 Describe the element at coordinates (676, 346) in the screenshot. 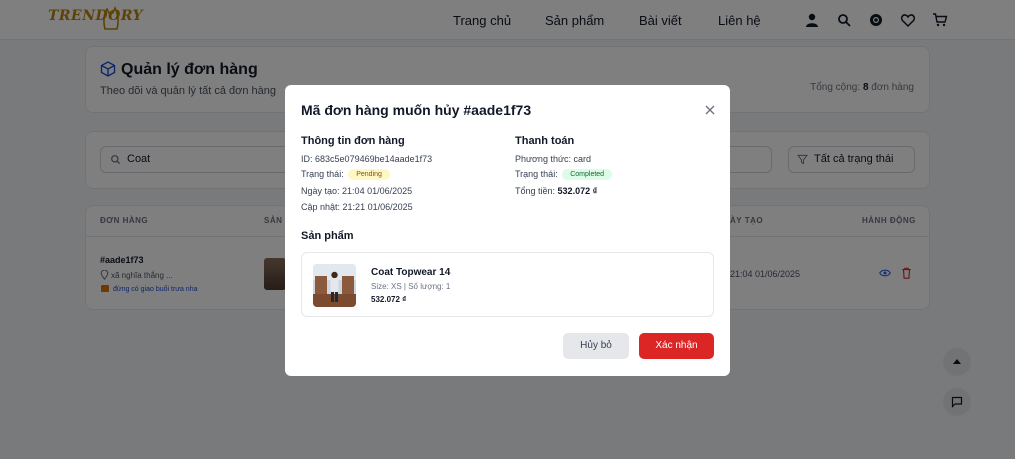

I see `confirm-button: Xác nhận` at that location.